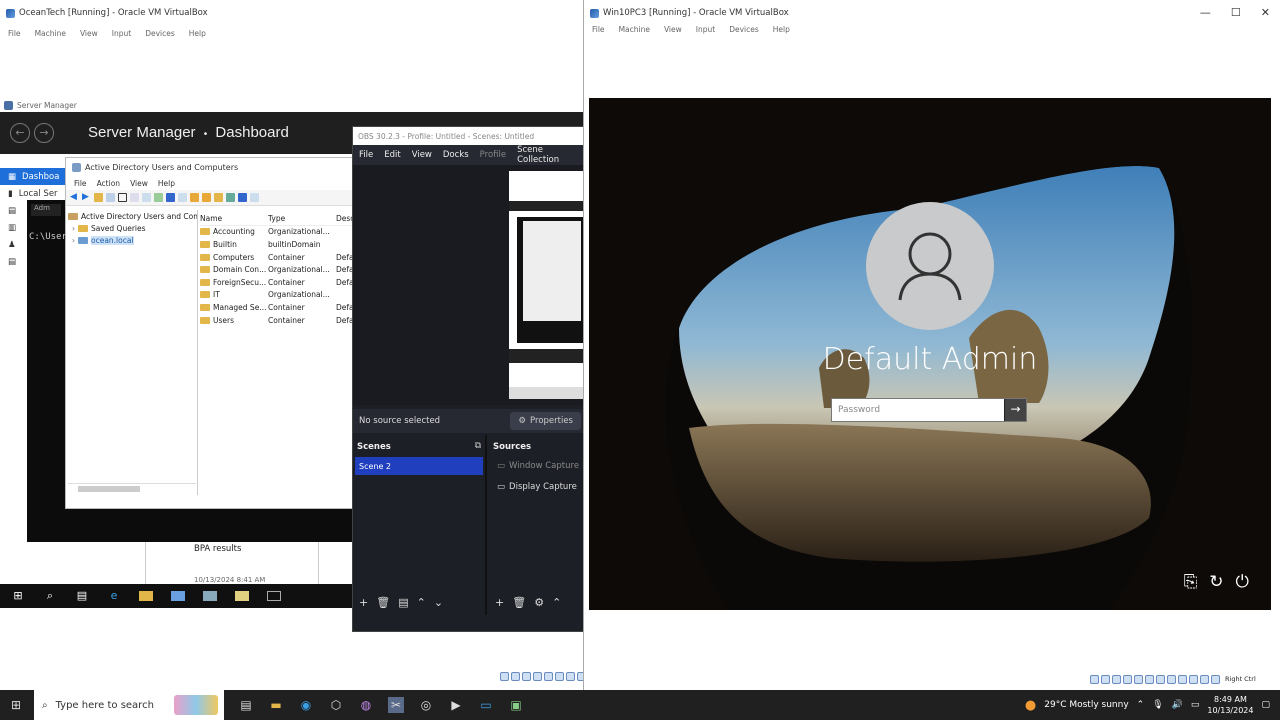  Describe the element at coordinates (114, 596) in the screenshot. I see `edge-icon: e` at that location.